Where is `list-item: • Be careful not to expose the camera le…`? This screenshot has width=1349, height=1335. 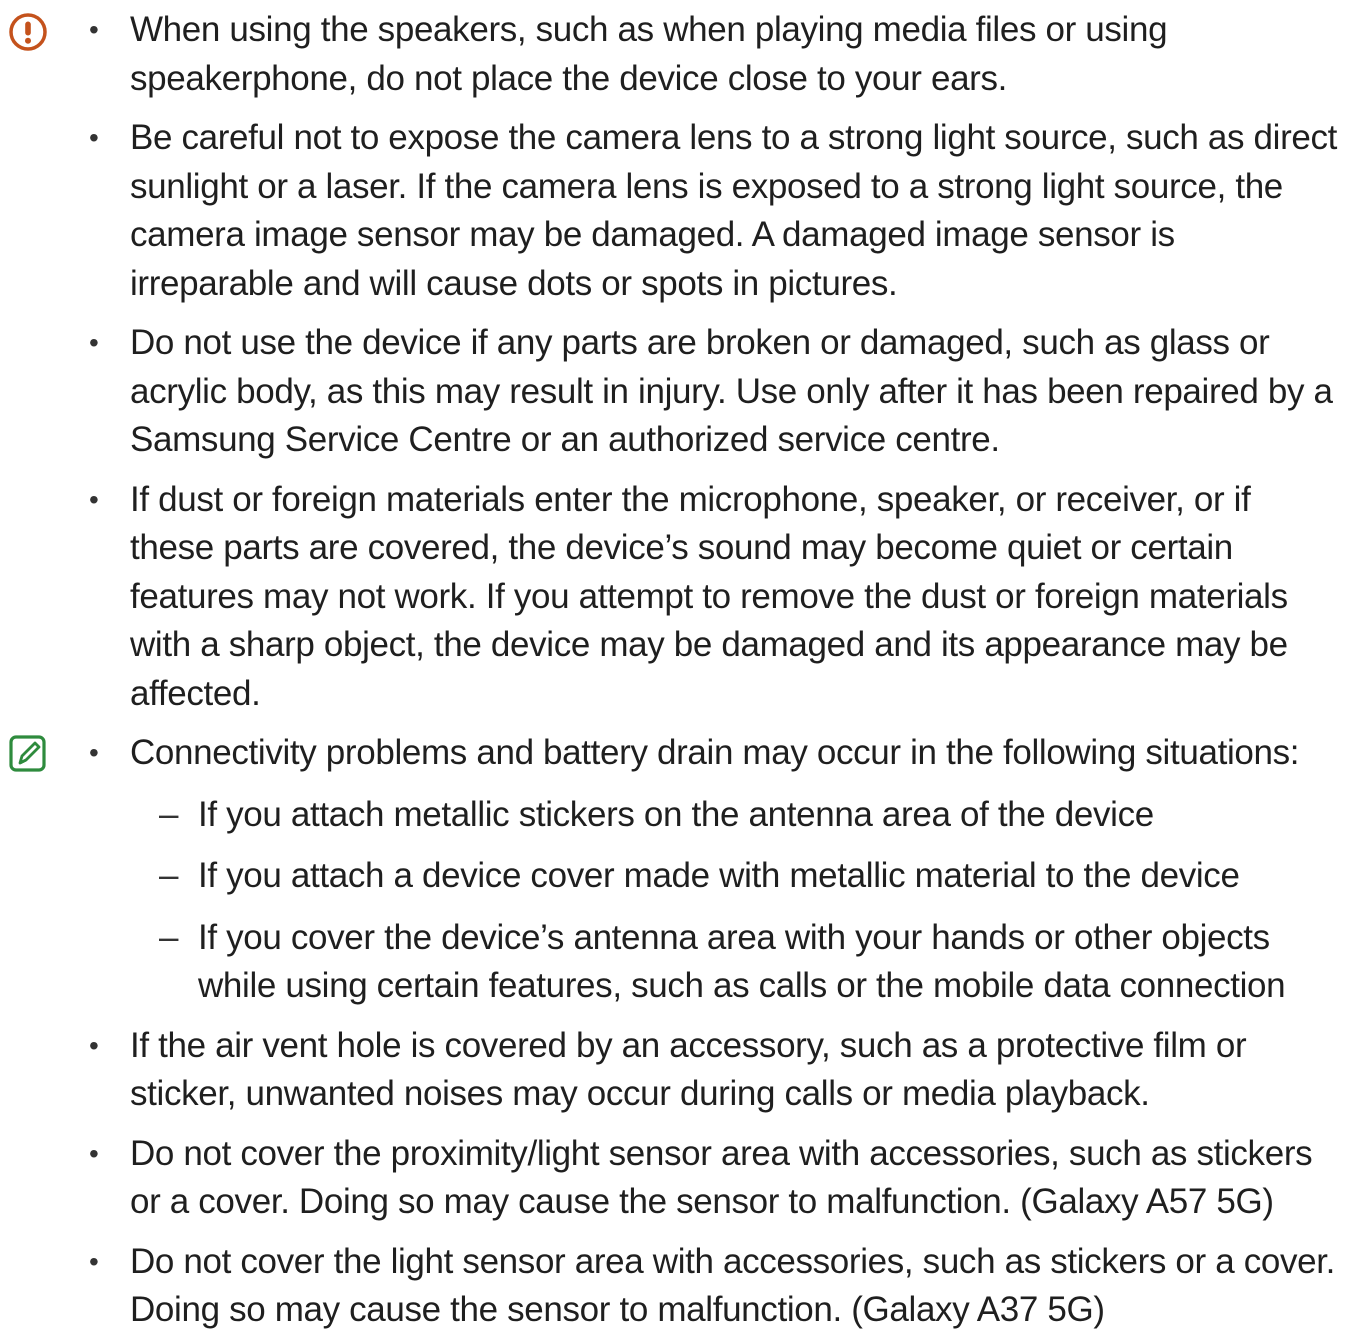
list-item: • Be careful not to expose the camera le… is located at coordinates (674, 211).